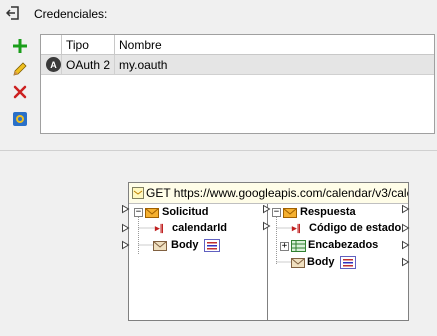 The width and height of the screenshot is (437, 336). I want to click on parameter-icon: ▸∥, so click(160, 228).